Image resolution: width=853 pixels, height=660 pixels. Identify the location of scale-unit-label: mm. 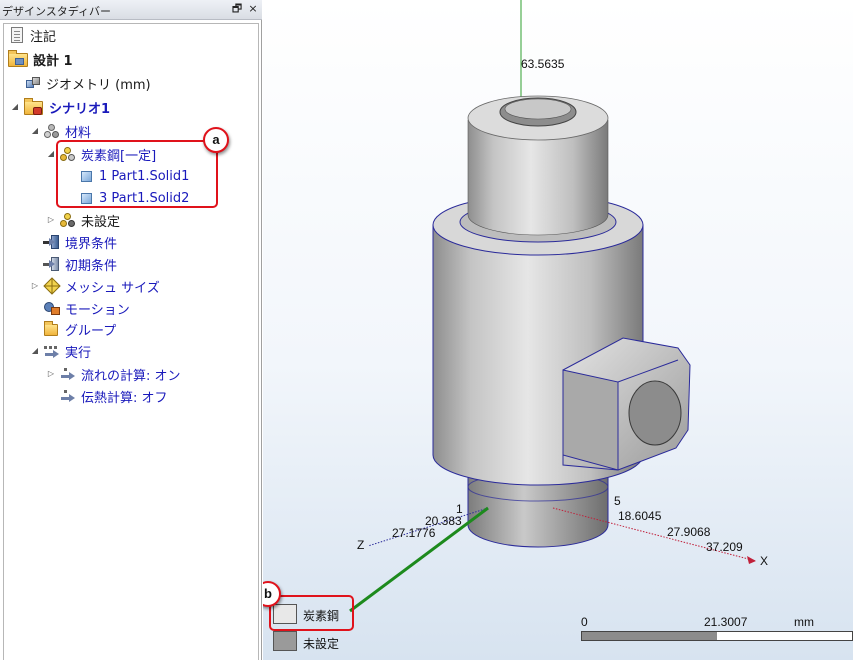
(804, 622).